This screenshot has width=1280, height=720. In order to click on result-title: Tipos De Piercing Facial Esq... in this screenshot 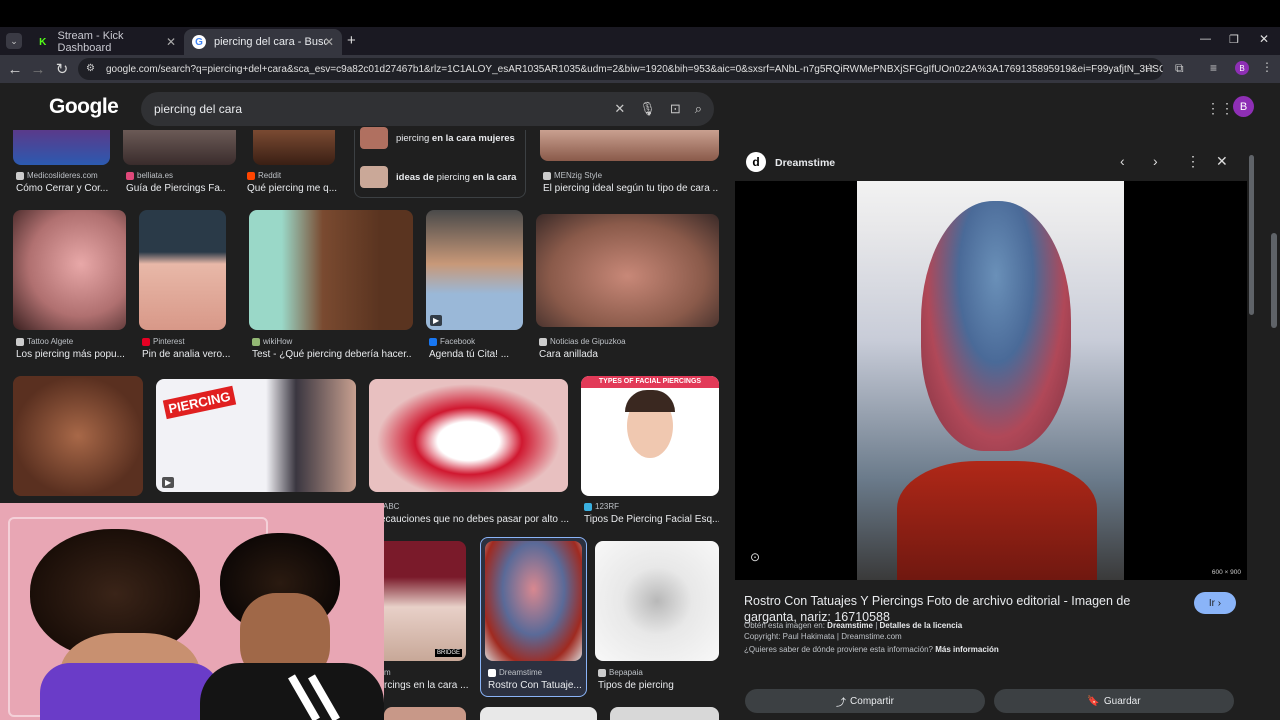, I will do `click(651, 519)`.